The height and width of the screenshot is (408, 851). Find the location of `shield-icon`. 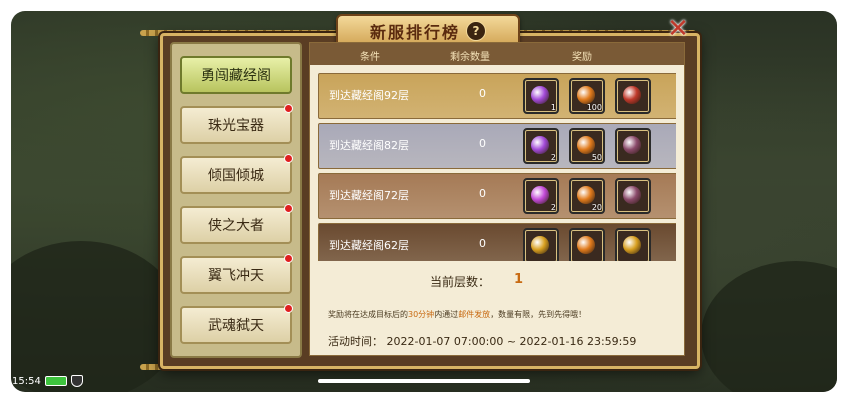

shield-icon is located at coordinates (76, 381).